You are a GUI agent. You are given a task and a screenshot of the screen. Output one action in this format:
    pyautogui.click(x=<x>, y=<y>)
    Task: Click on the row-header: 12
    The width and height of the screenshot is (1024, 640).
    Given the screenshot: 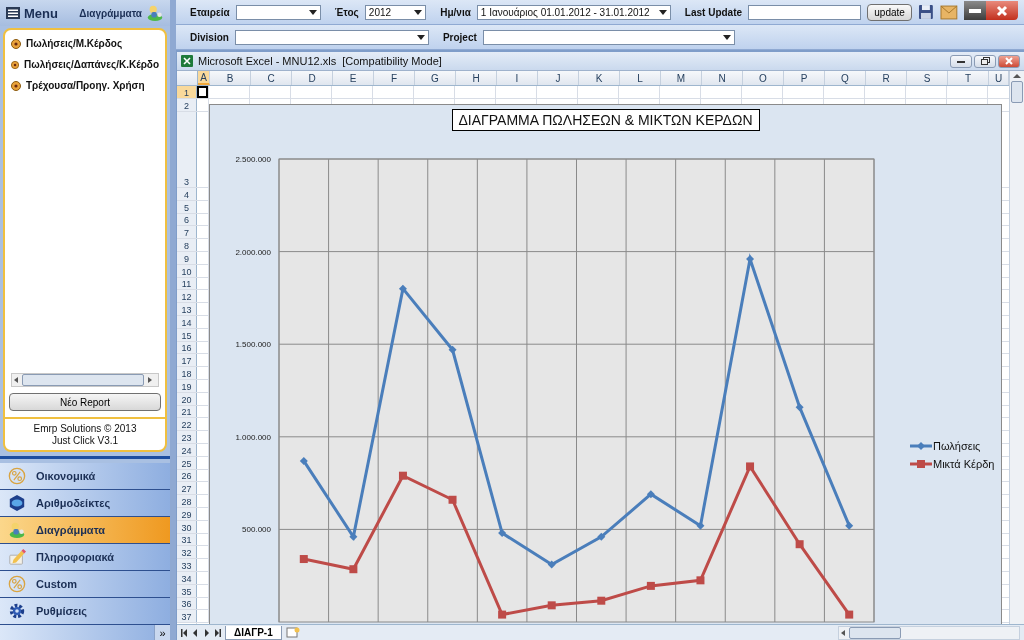 What is the action you would take?
    pyautogui.click(x=187, y=296)
    